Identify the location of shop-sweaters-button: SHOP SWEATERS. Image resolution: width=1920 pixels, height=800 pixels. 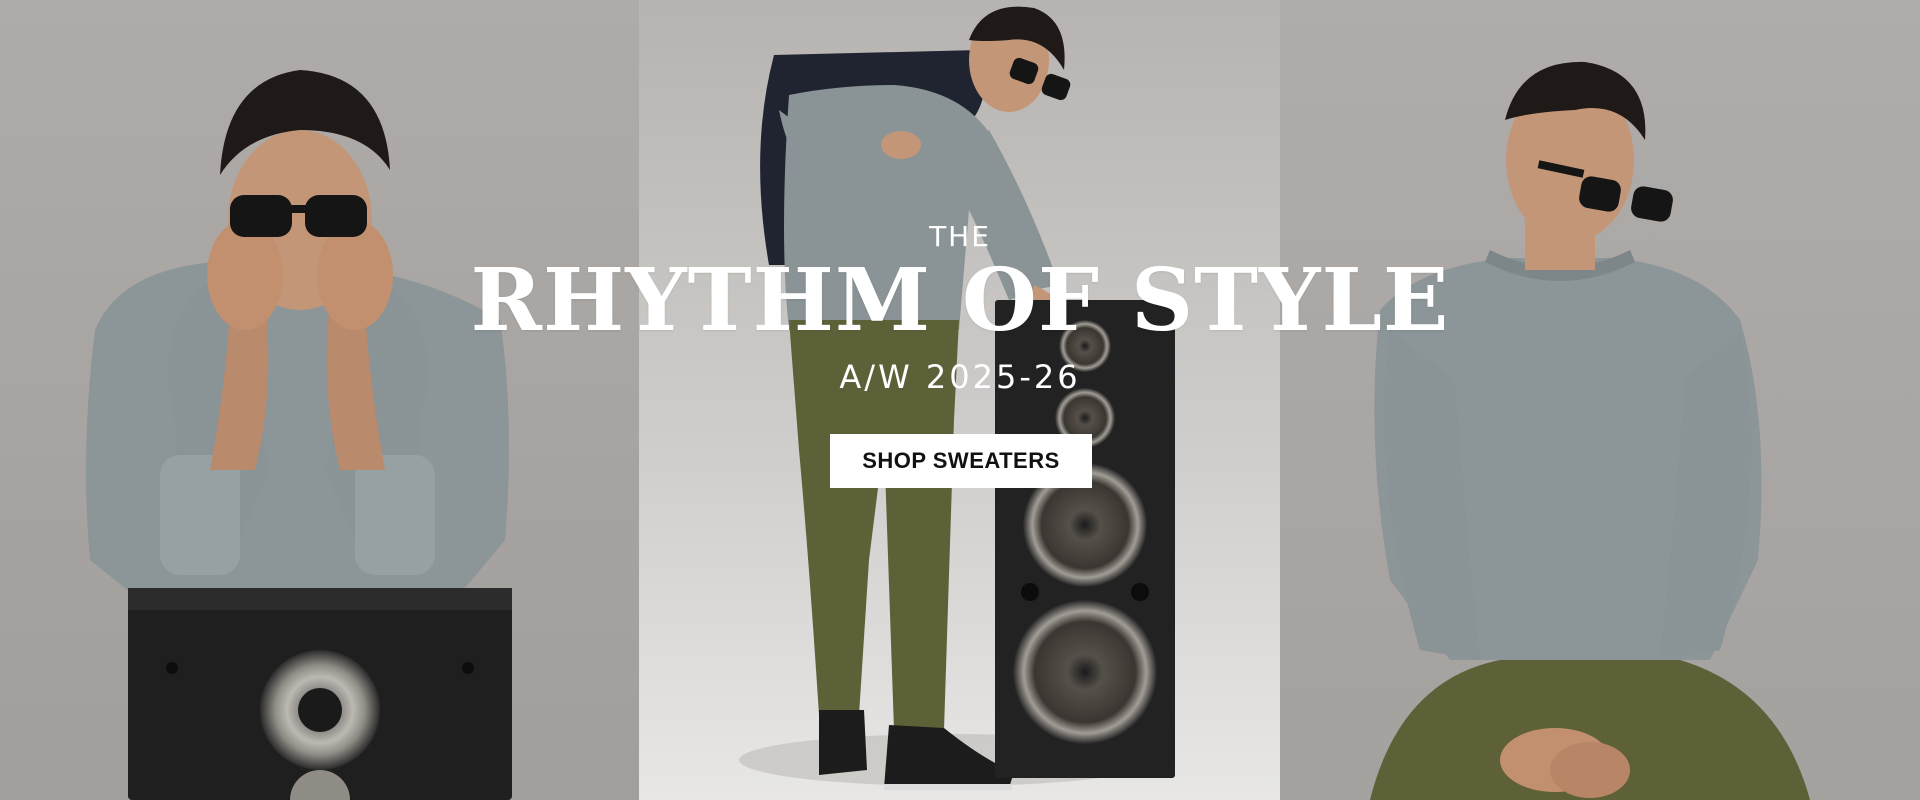
(961, 461).